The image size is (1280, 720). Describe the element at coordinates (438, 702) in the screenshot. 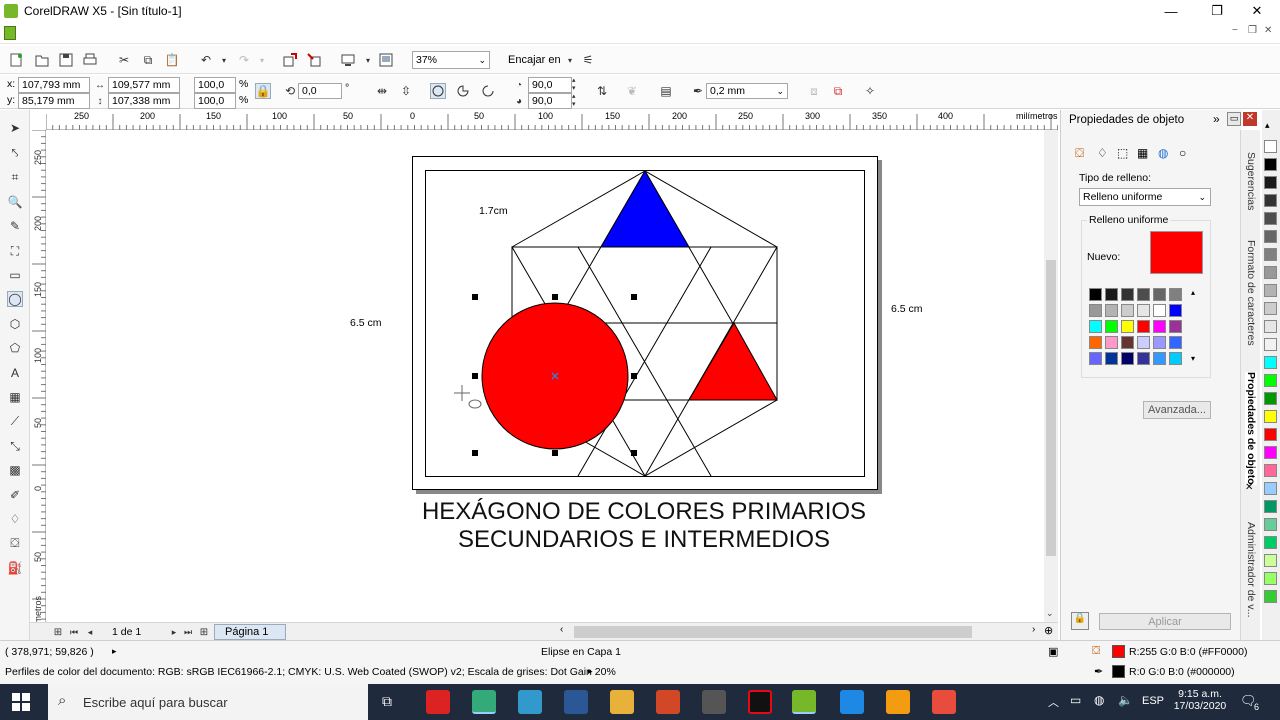

I see `acrobat-icon` at that location.